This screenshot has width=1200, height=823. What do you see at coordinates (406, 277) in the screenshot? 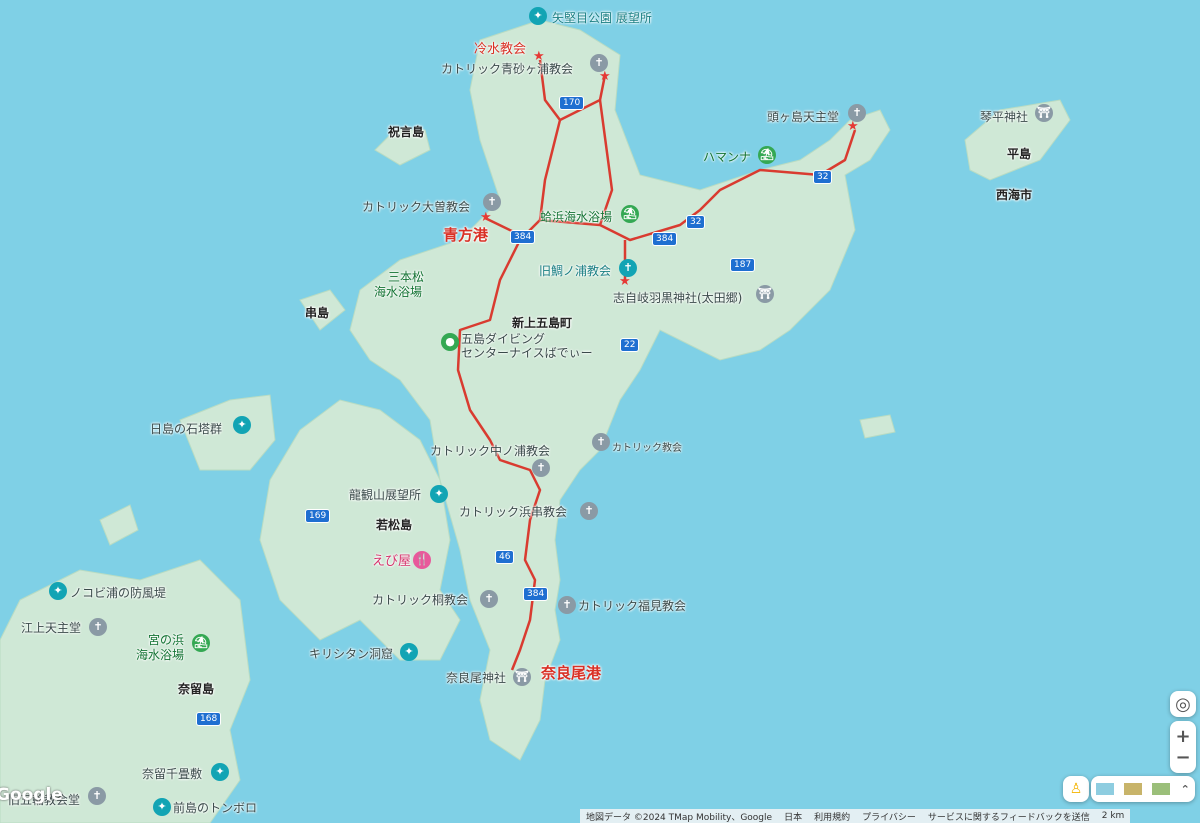
I see `poi-label: 三本松` at bounding box center [406, 277].